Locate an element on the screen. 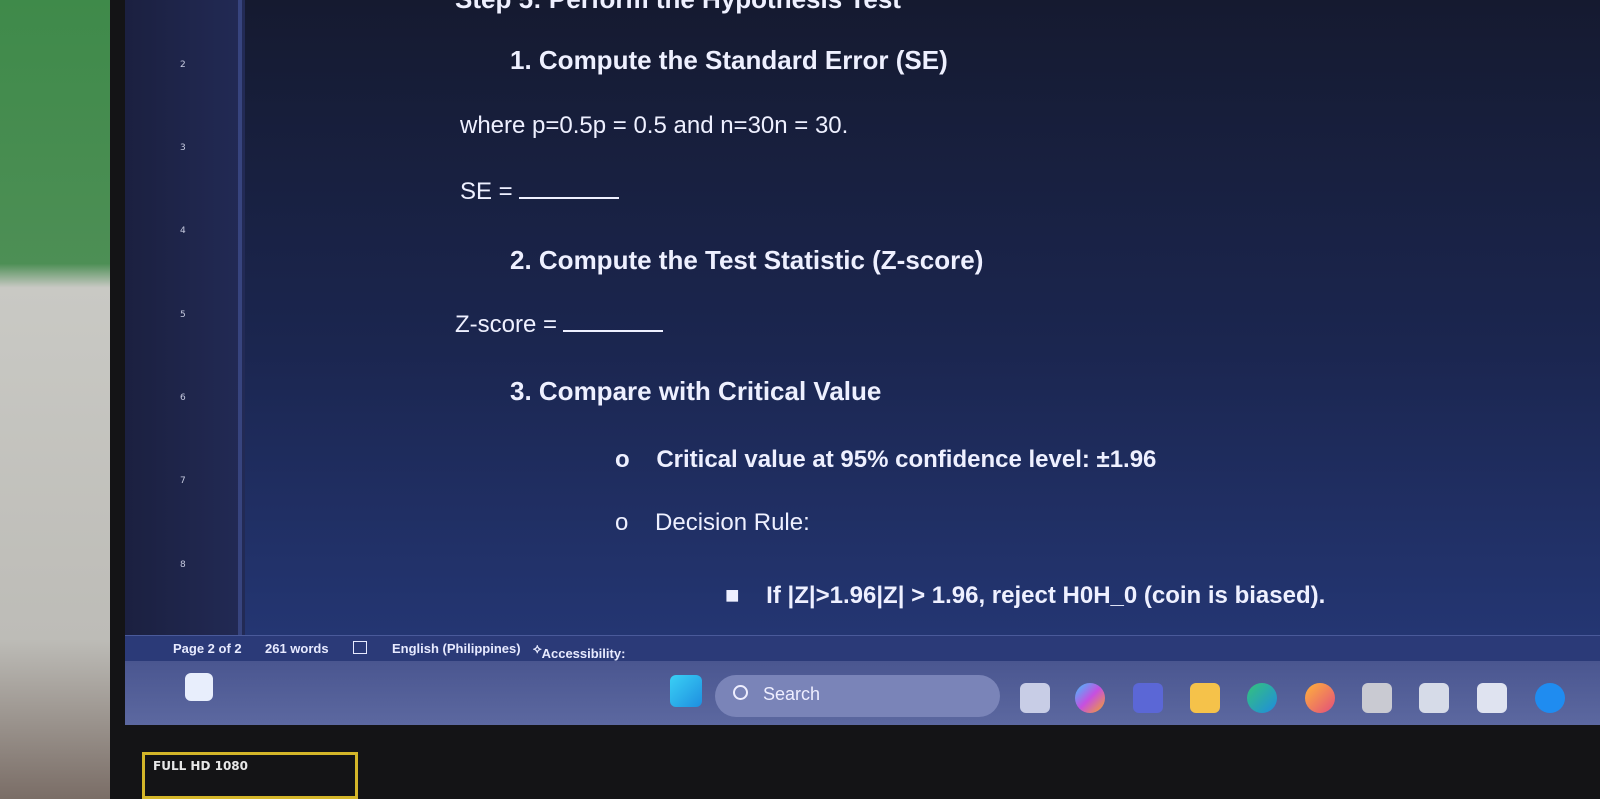 The width and height of the screenshot is (1600, 799). search-box: Search is located at coordinates (857, 696).